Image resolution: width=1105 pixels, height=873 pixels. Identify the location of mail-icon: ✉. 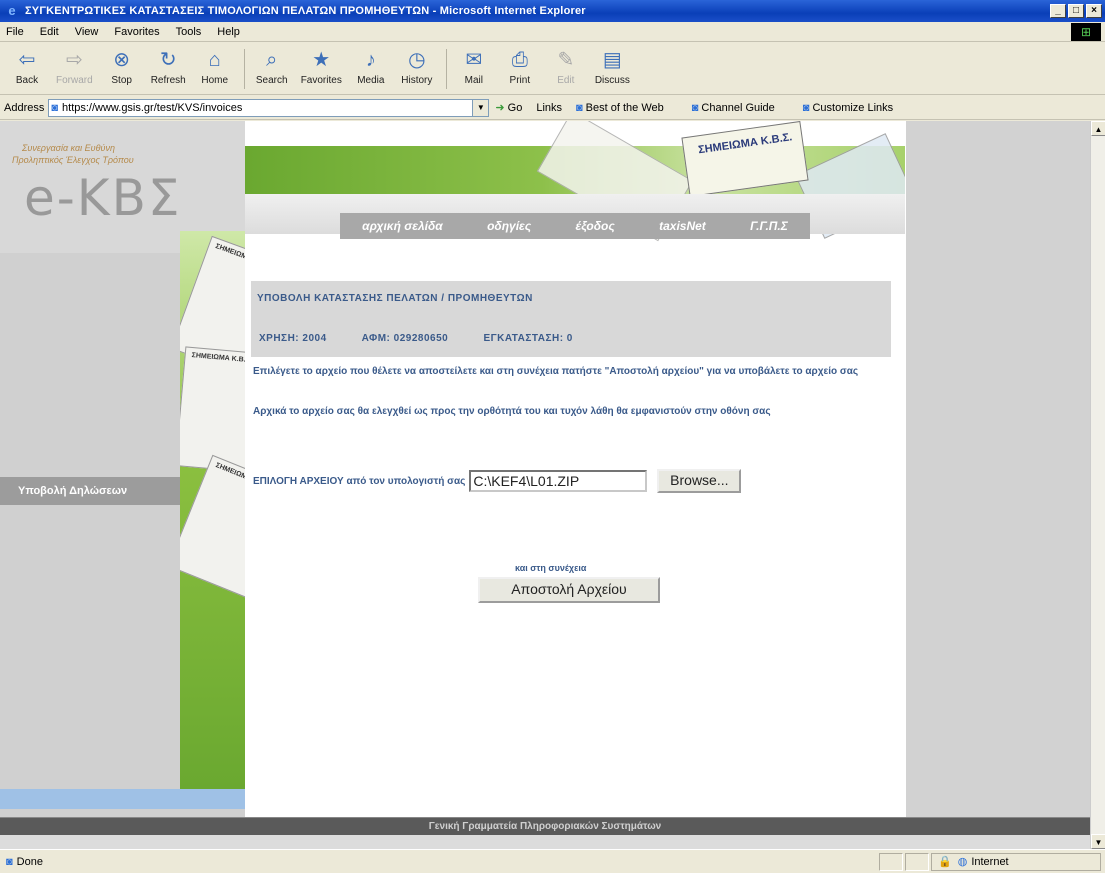
(474, 60).